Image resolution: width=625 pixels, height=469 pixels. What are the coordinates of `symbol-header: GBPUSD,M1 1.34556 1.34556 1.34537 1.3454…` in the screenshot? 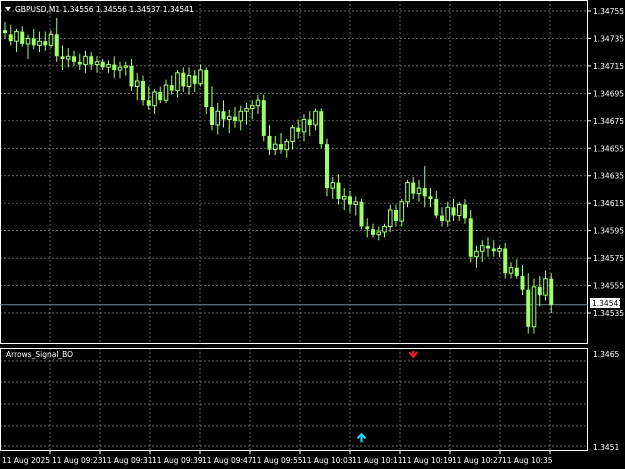 It's located at (99, 9).